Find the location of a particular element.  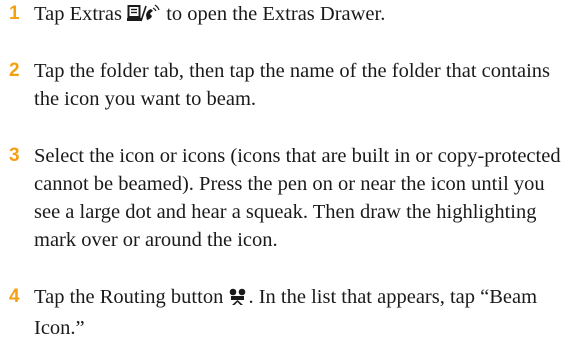

step-text: Tap Extras to open the Extras Drawer. is located at coordinates (299, 15).